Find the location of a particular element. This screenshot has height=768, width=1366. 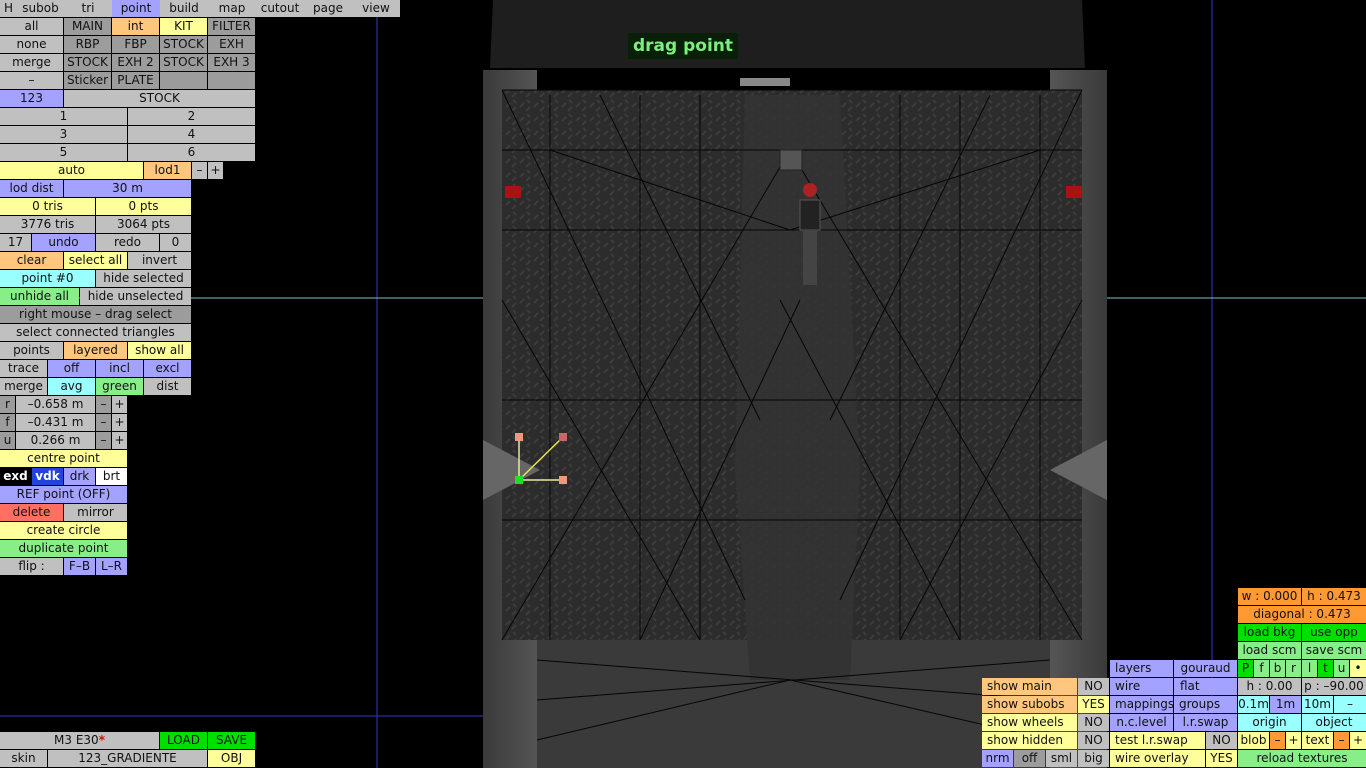

hide-unselected-button: hide unselected is located at coordinates (135, 296).